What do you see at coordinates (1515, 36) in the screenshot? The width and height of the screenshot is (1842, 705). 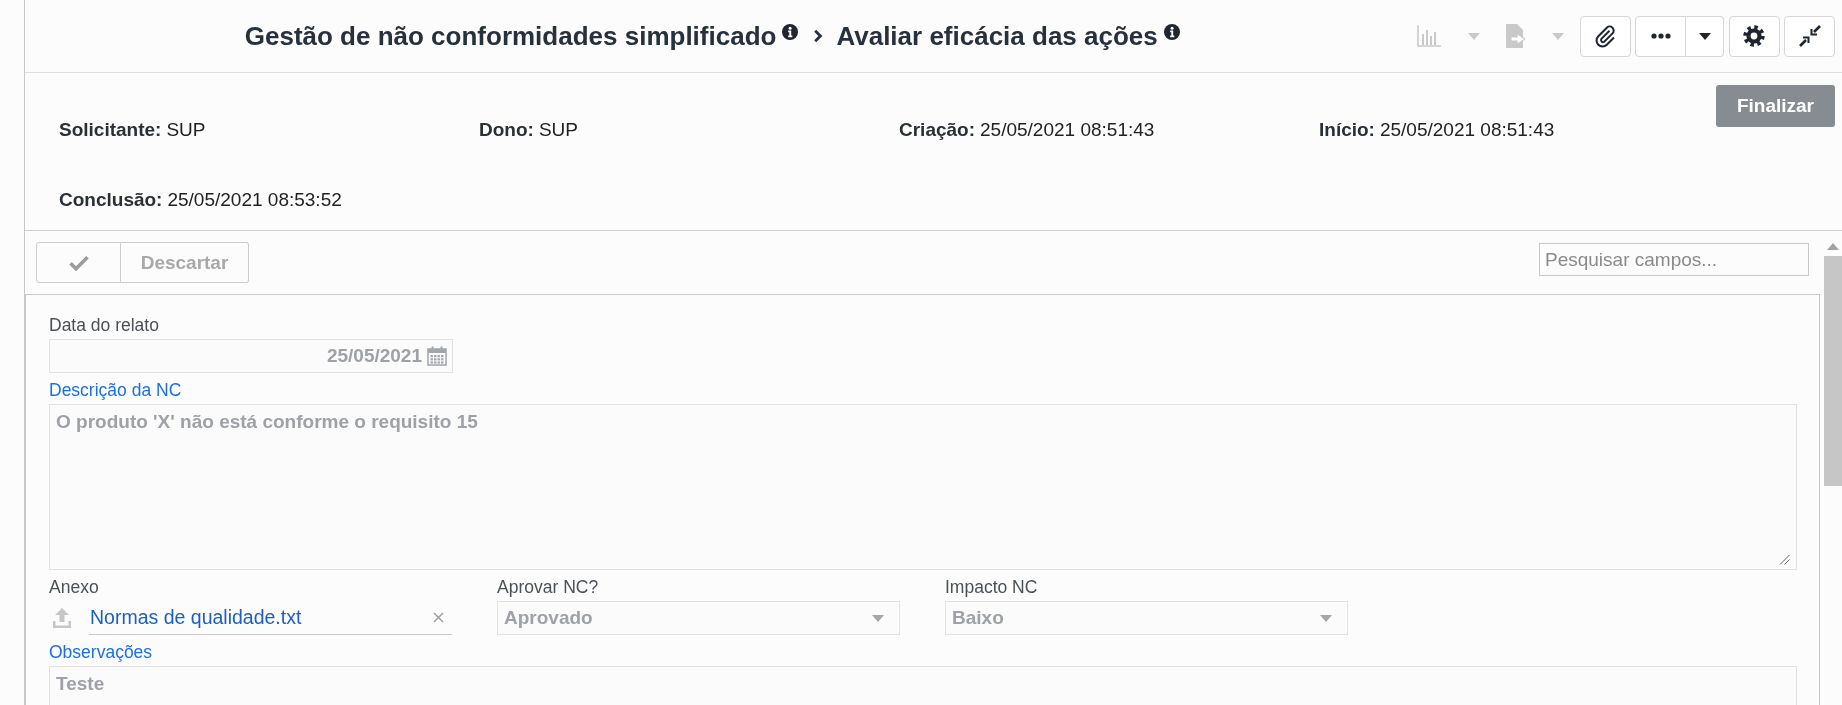 I see `file-arrow-icon` at bounding box center [1515, 36].